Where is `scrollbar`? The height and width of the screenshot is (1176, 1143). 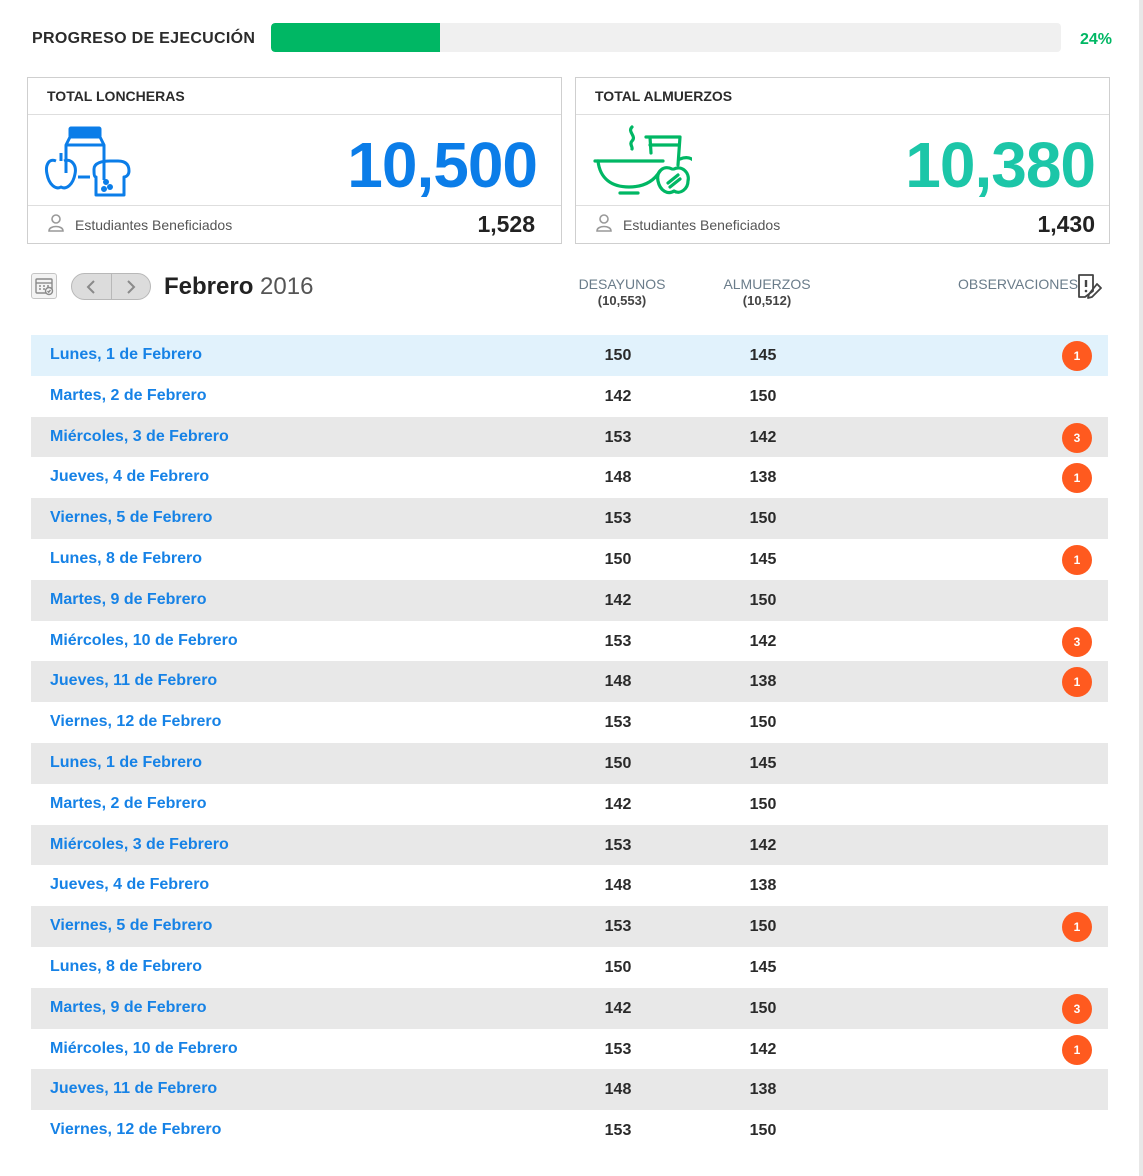
scrollbar is located at coordinates (1141, 588).